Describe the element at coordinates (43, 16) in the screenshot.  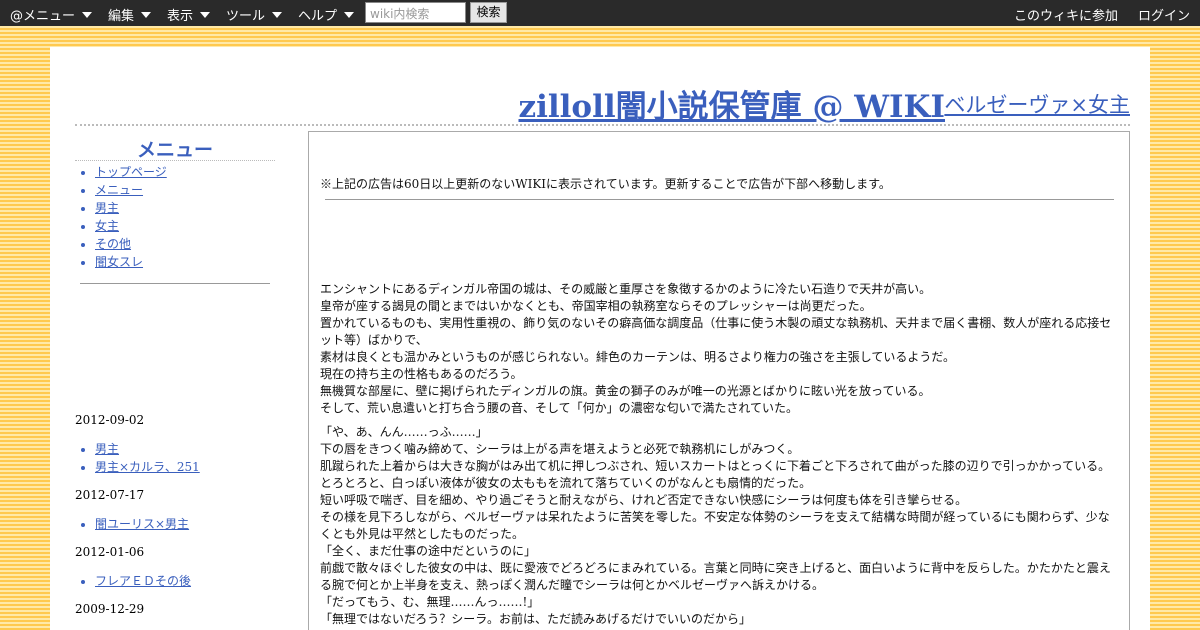
I see `menu-label: @メニュー` at that location.